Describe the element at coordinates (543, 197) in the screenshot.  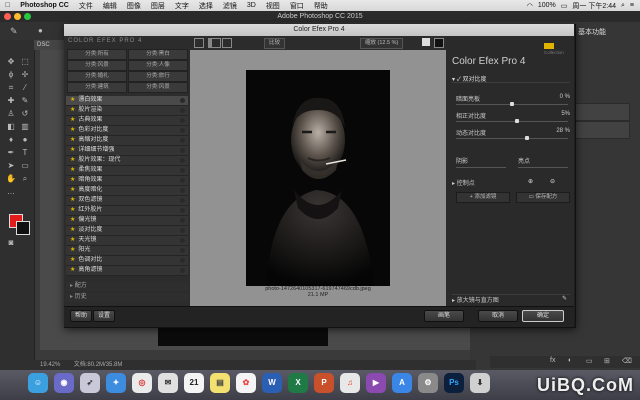
I see `save-recipe-button: ▭ 保存配方` at that location.